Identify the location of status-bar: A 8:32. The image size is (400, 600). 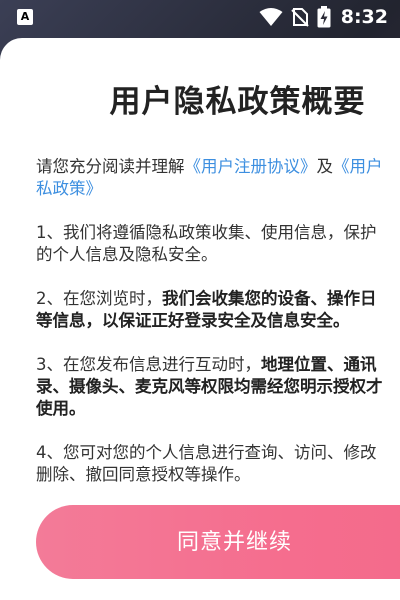
(200, 17).